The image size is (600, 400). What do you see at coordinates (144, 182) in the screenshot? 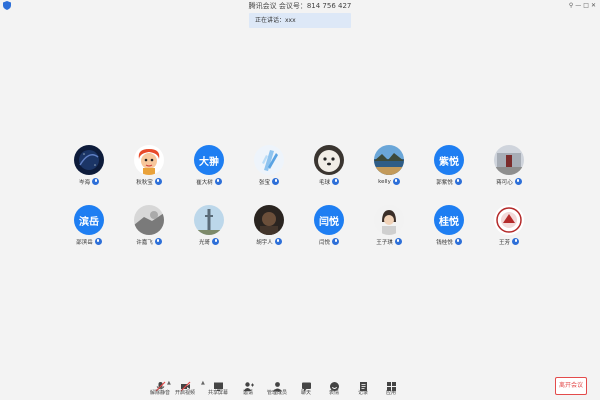
I see `participant-name: 秋秋宝` at bounding box center [144, 182].